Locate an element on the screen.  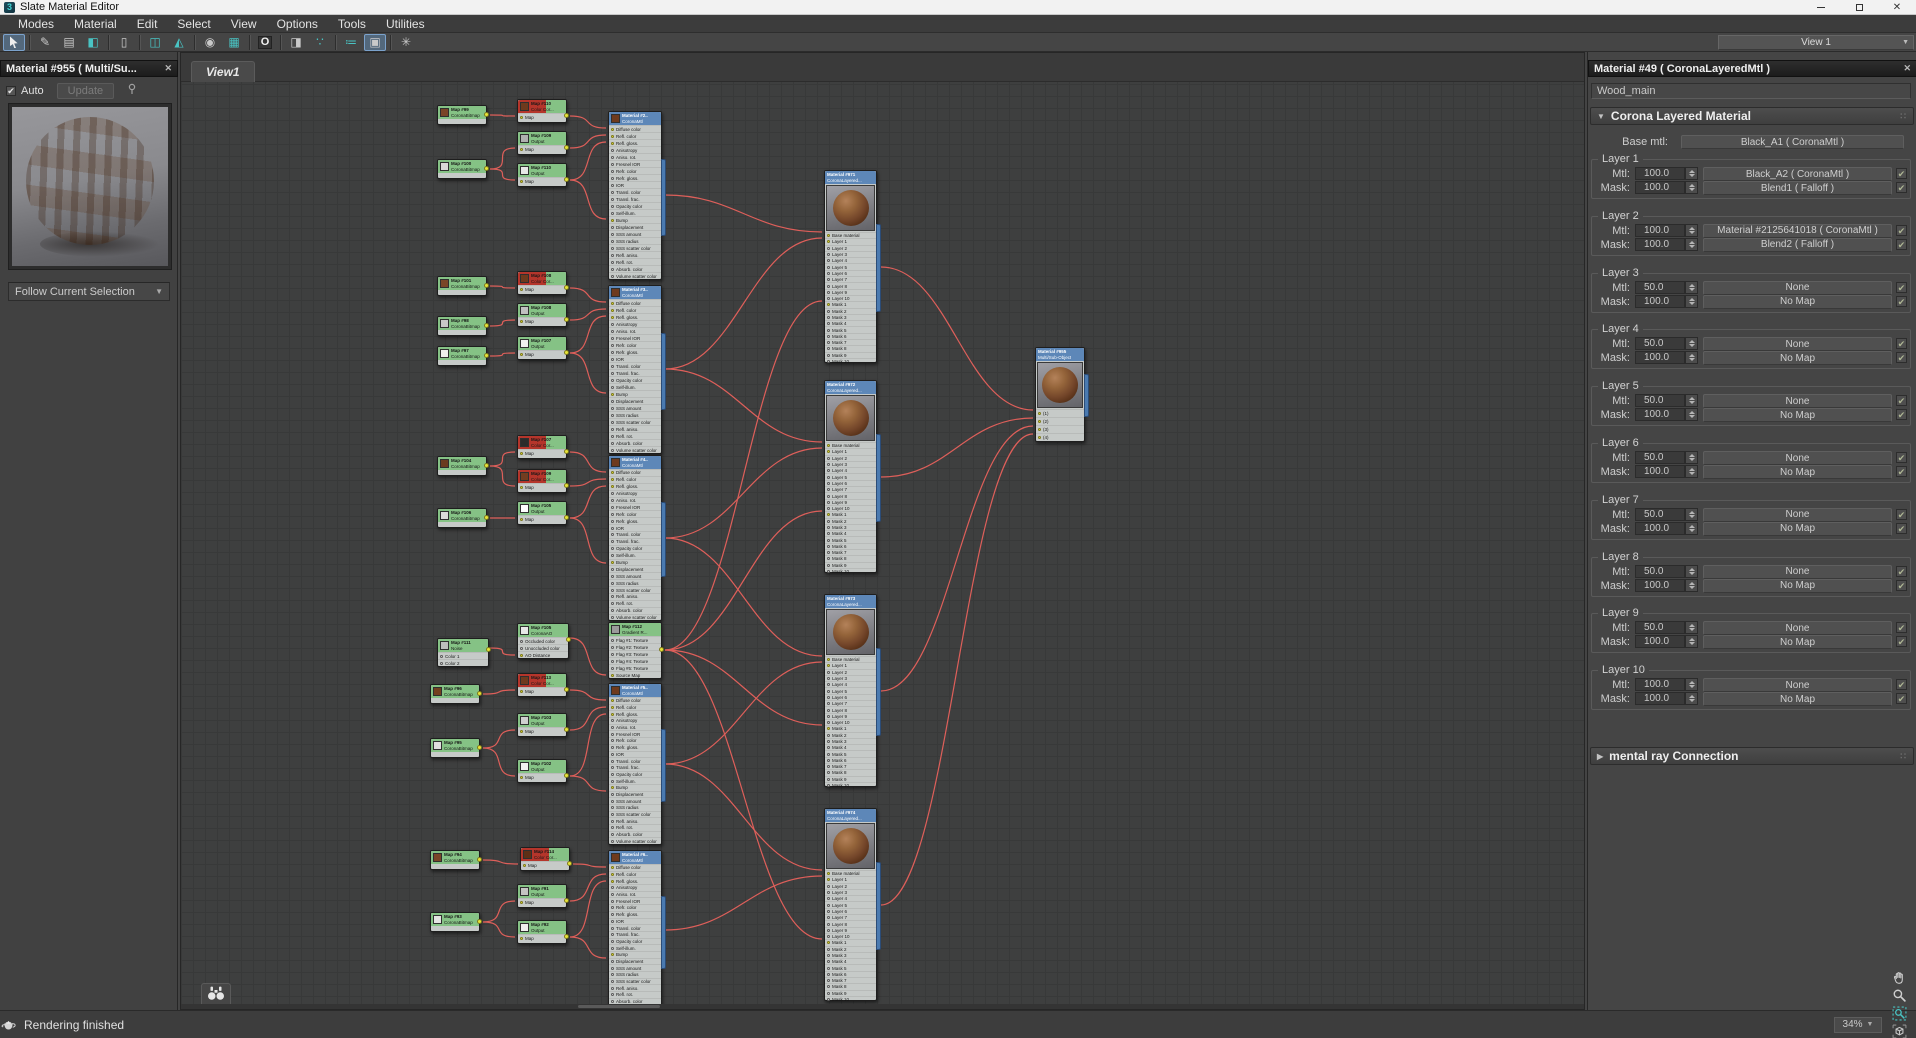
maximize-button is located at coordinates (1859, 7).